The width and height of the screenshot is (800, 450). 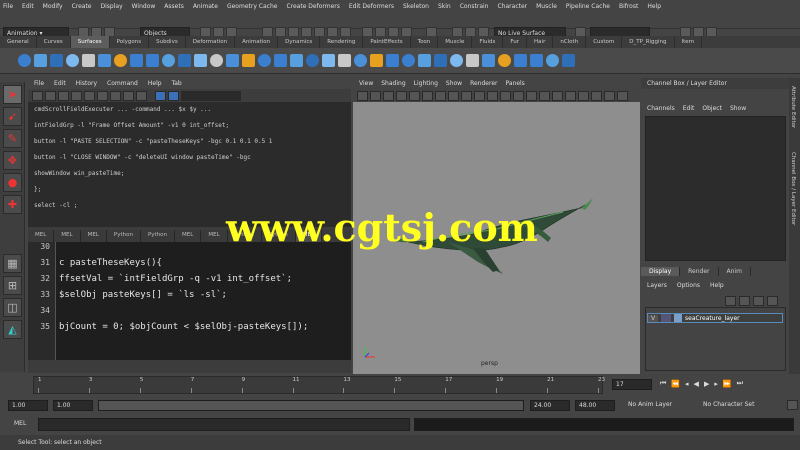 I want to click on se-menu-help: Help, so click(x=155, y=83).